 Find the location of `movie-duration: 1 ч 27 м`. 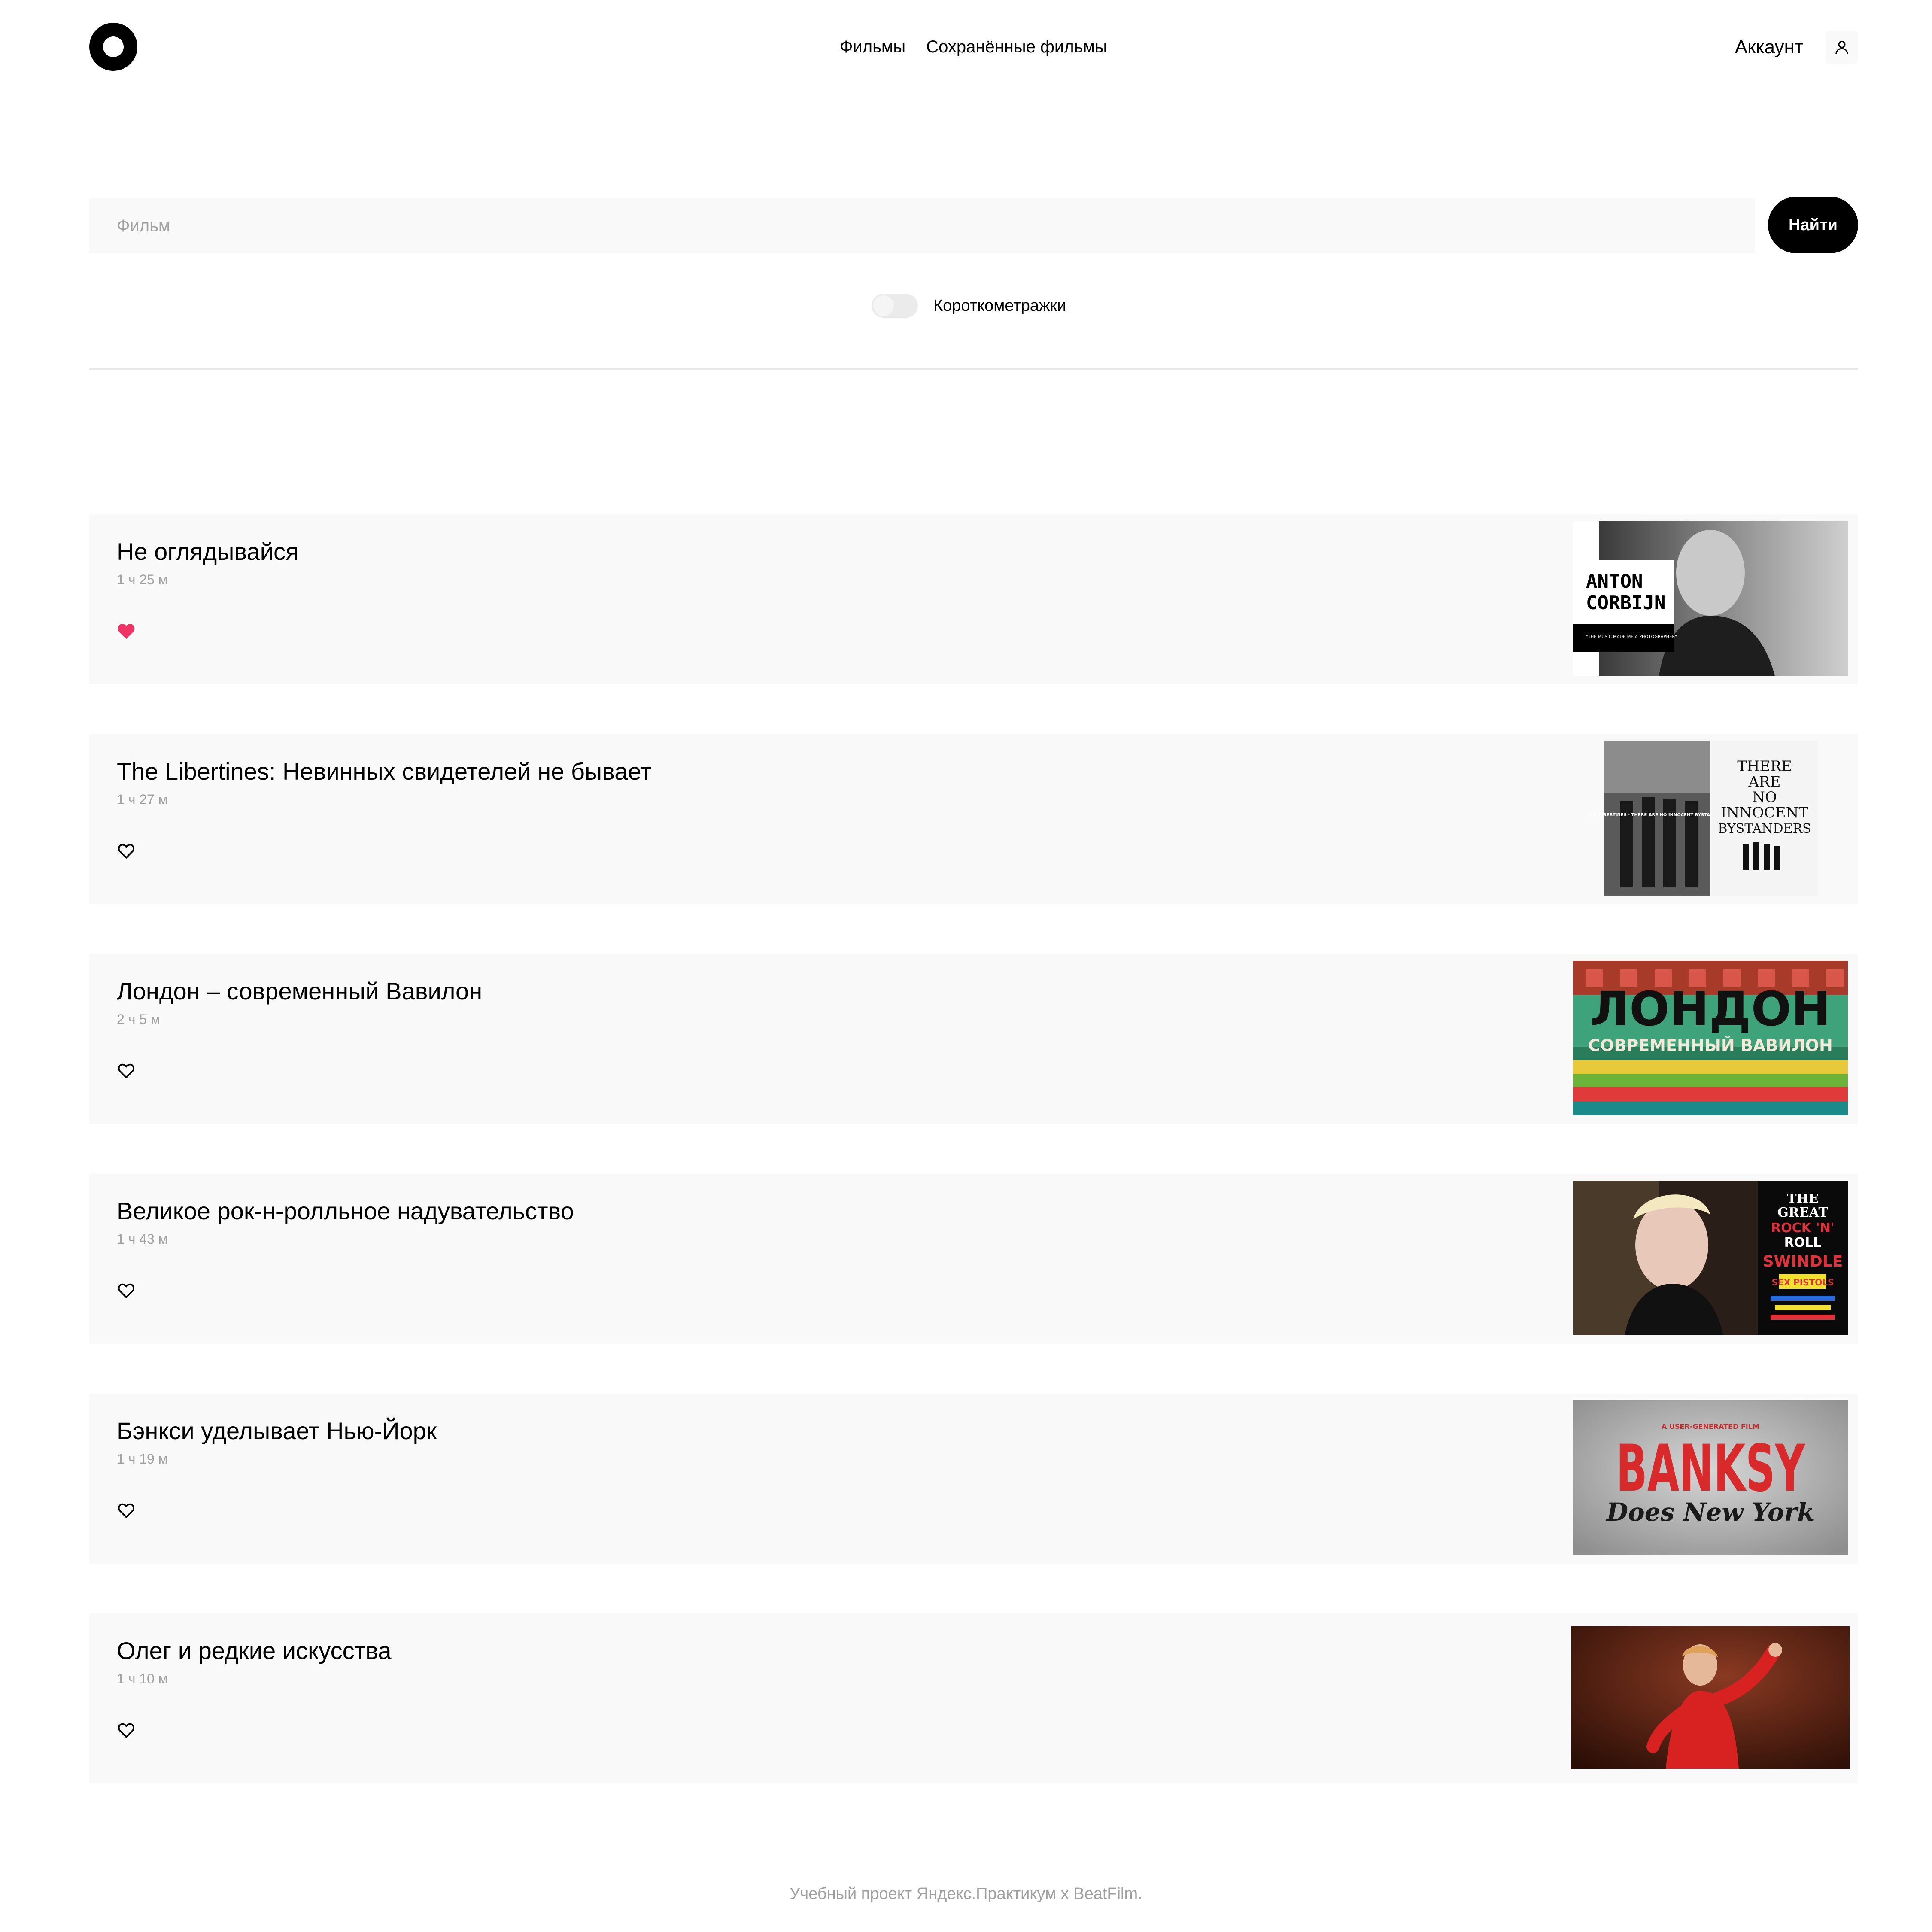

movie-duration: 1 ч 27 м is located at coordinates (143, 799).